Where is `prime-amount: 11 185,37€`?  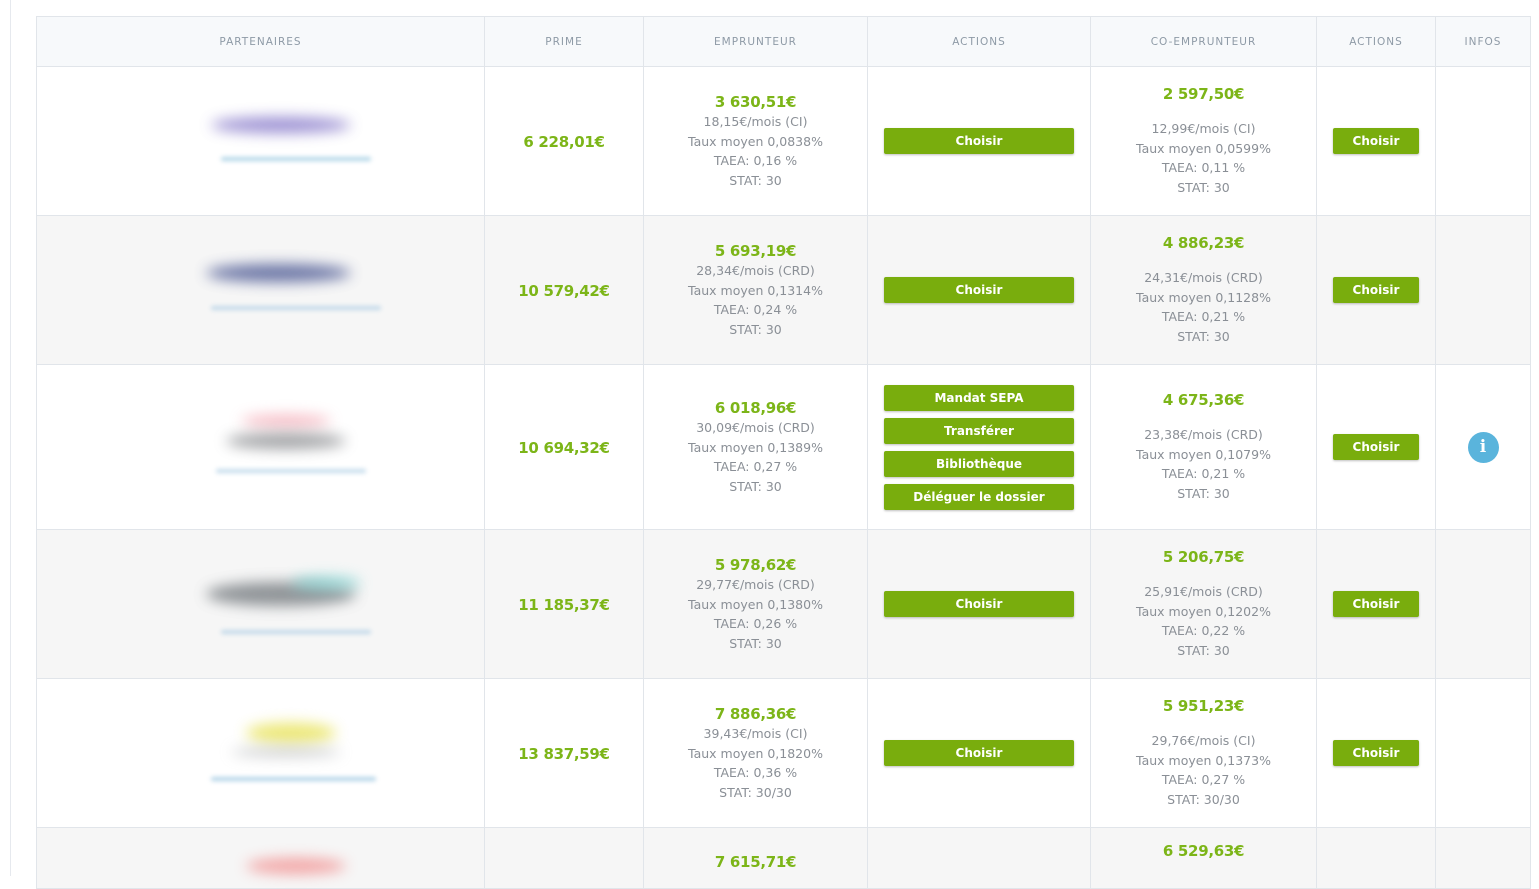 prime-amount: 11 185,37€ is located at coordinates (564, 604).